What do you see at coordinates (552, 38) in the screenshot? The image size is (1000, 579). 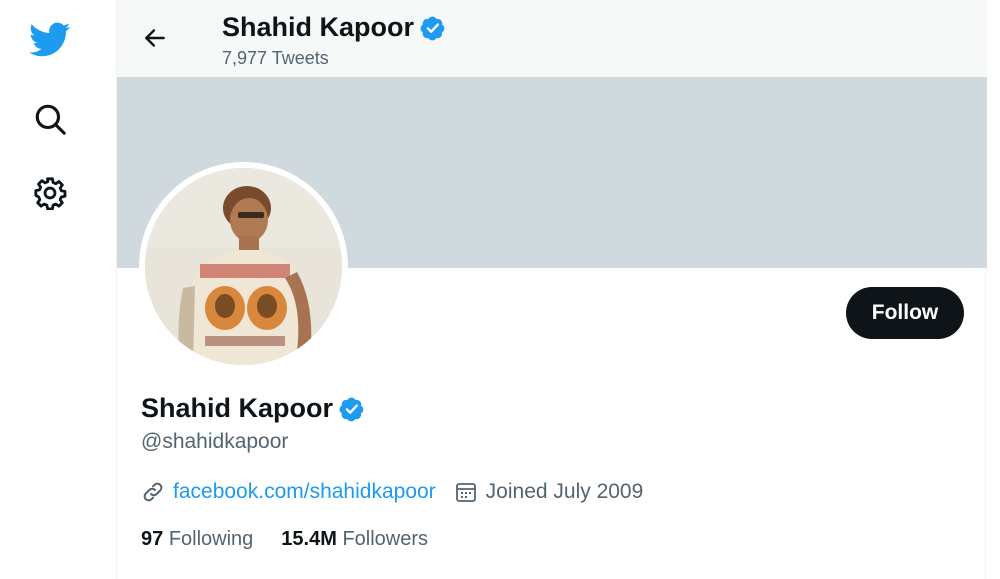 I see `profile-header-bar: Shahid Kapoor 7,977 Tweets` at bounding box center [552, 38].